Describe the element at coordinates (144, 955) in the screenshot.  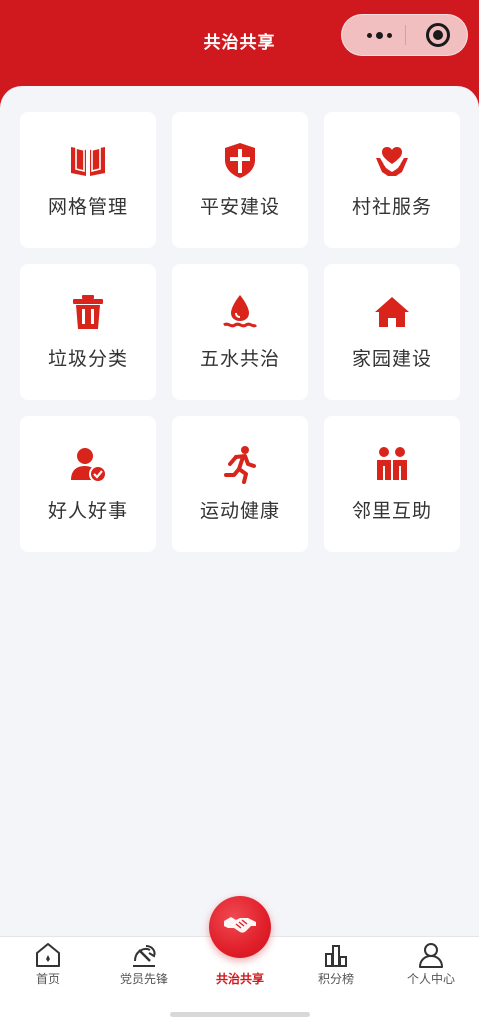
I see `party-emblem-icon` at that location.